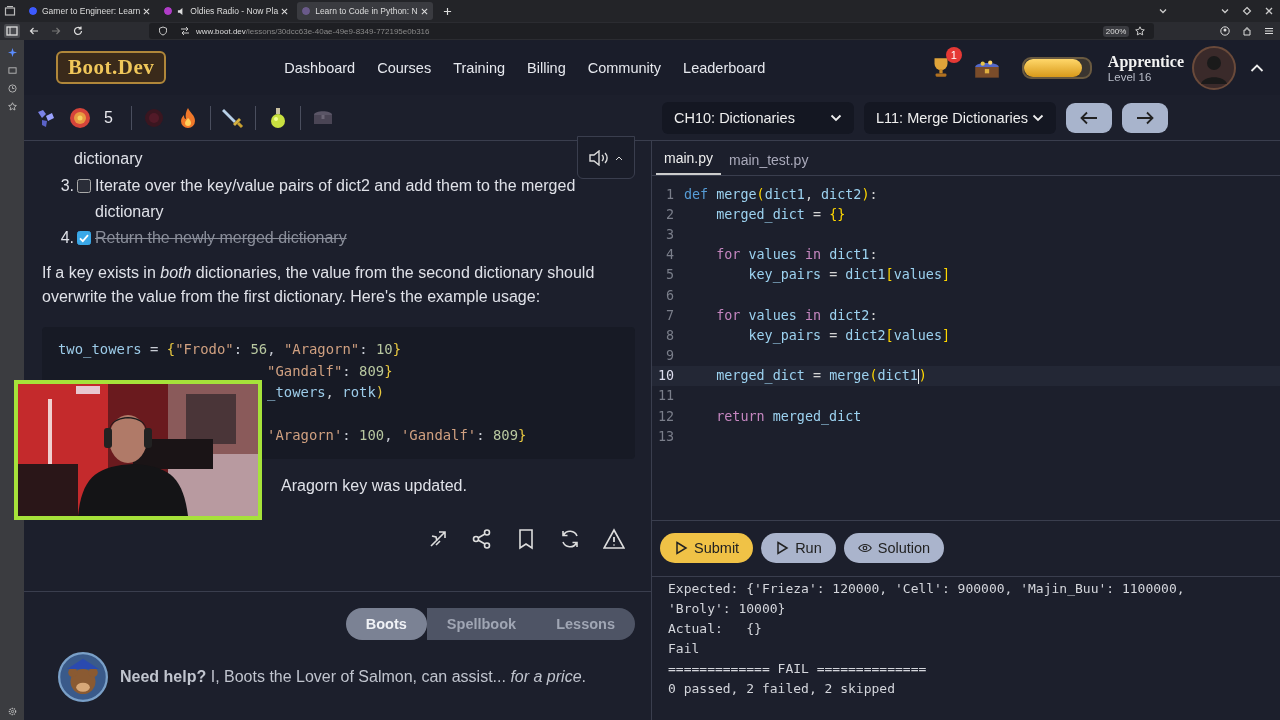 The height and width of the screenshot is (720, 1280). What do you see at coordinates (66, 238) in the screenshot?
I see `list-number: 4.` at bounding box center [66, 238].